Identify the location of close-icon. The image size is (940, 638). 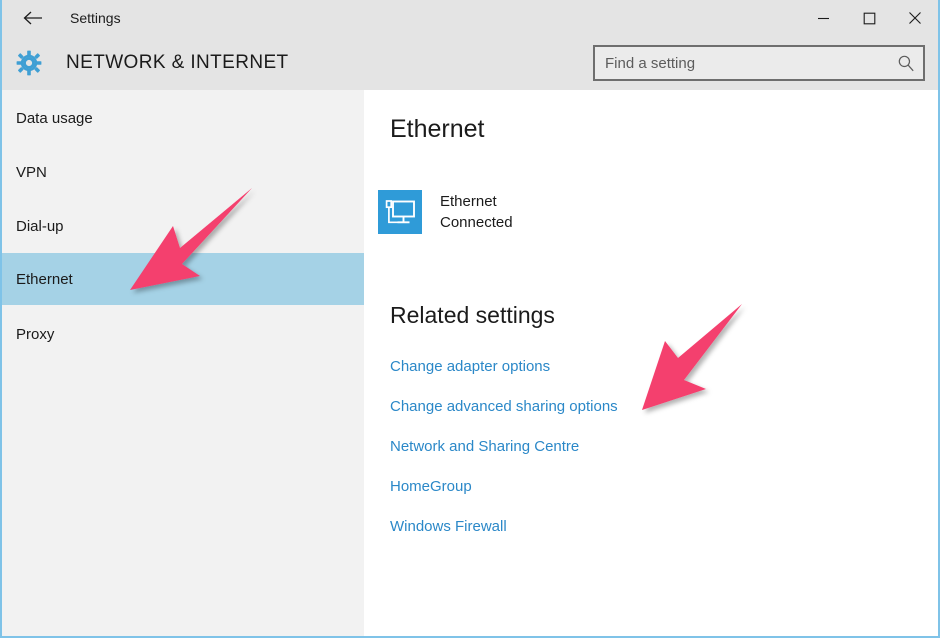
(915, 18).